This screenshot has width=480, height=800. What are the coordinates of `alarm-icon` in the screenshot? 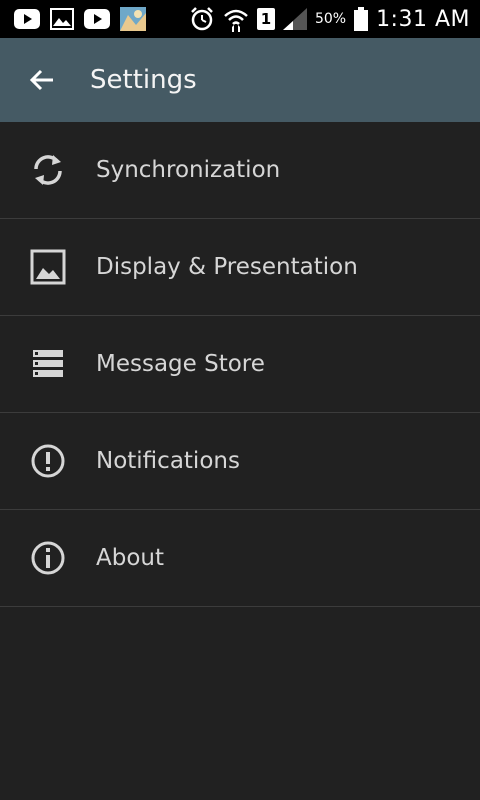 It's located at (202, 19).